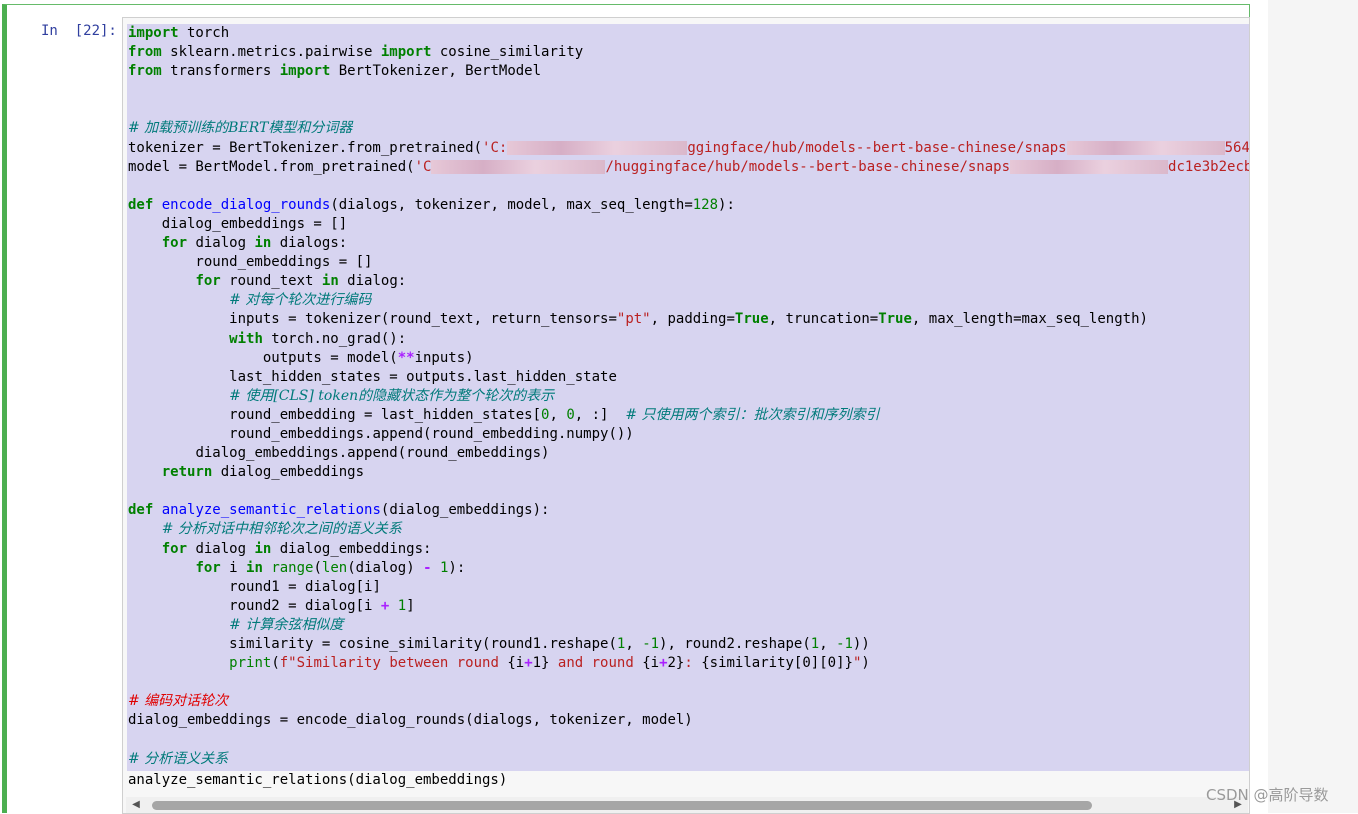 The height and width of the screenshot is (814, 1358). Describe the element at coordinates (238, 223) in the screenshot. I see `code-text: dialog_embeddings = []` at that location.